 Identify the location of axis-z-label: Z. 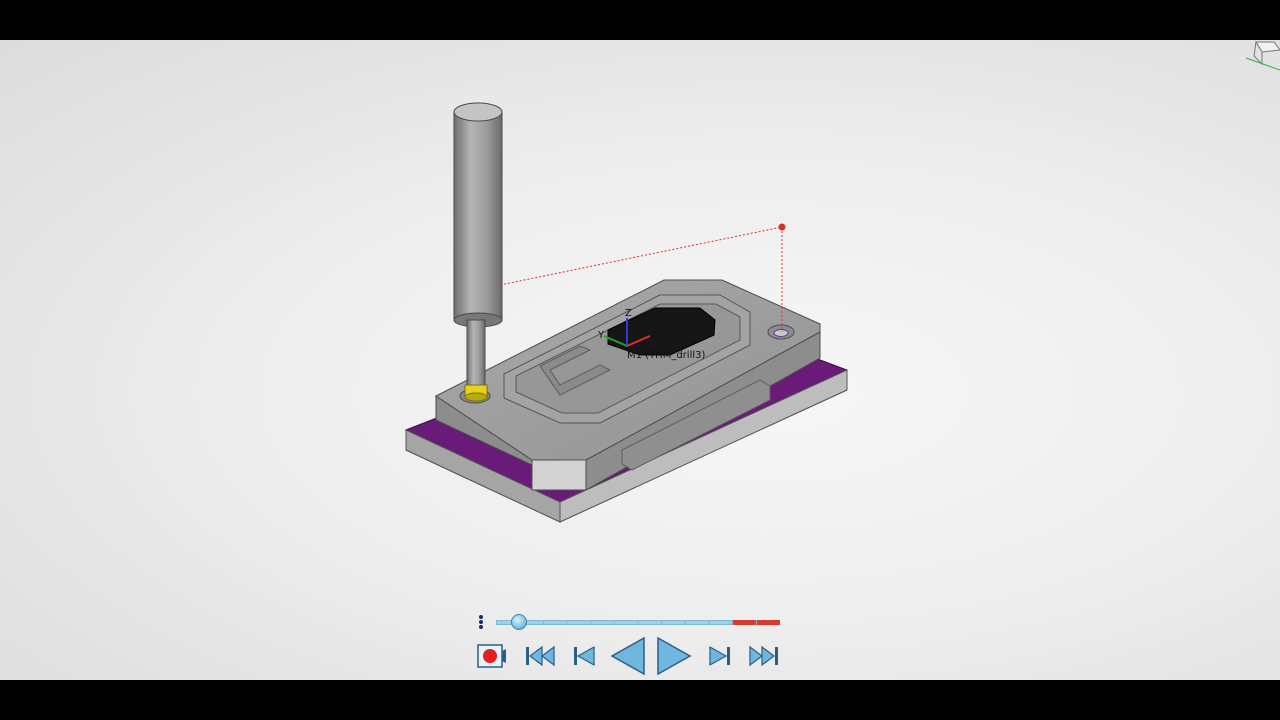
(628, 313).